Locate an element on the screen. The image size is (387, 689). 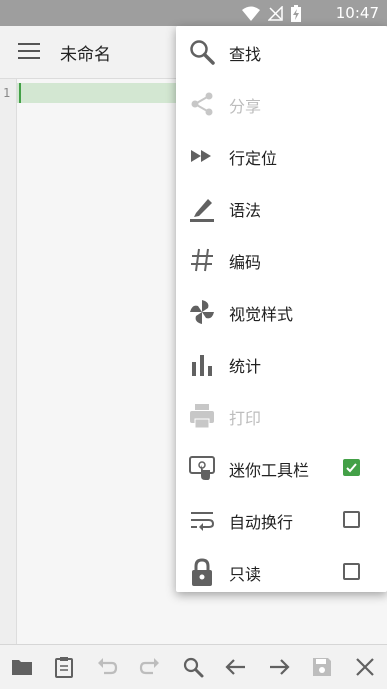
status-time: 10:47 is located at coordinates (357, 13).